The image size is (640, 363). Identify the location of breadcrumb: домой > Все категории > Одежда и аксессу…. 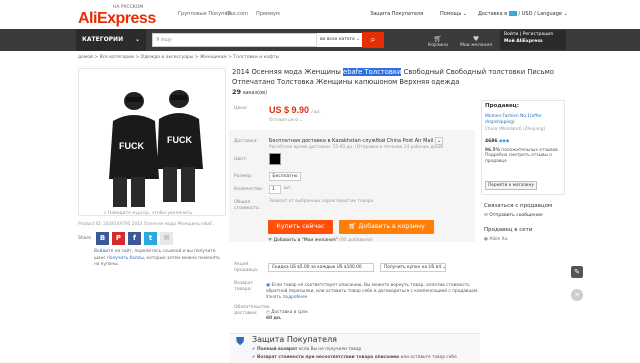
(178, 57).